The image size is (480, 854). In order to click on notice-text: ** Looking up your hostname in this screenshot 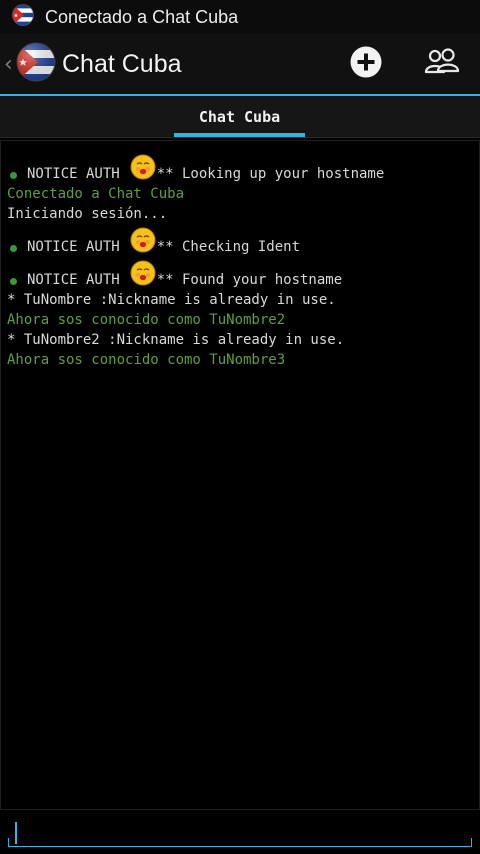, I will do `click(270, 174)`.